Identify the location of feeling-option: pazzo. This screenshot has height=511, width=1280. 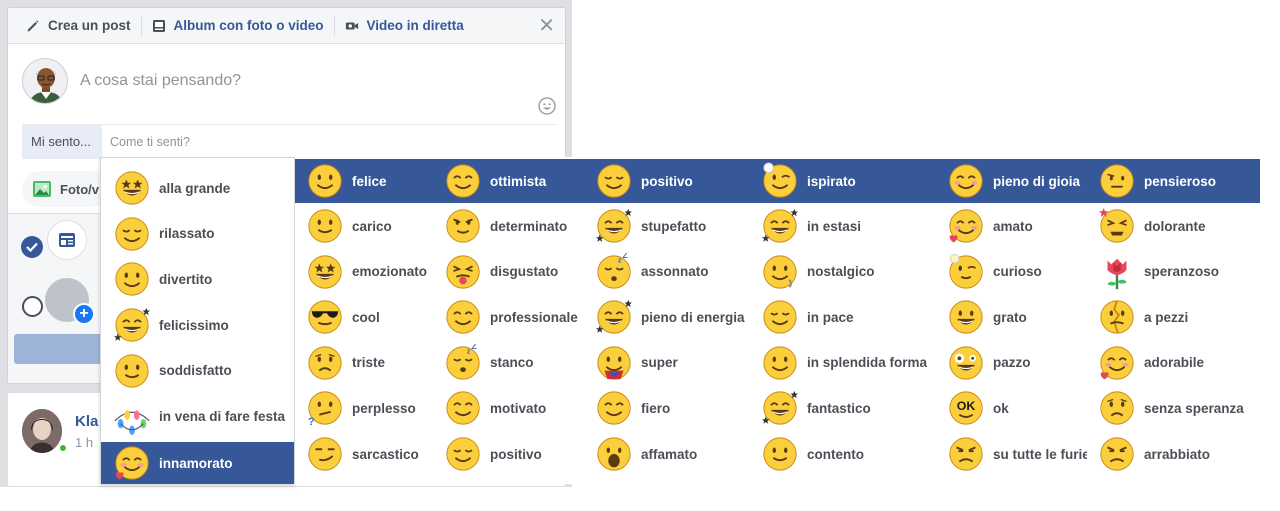
(1011, 363).